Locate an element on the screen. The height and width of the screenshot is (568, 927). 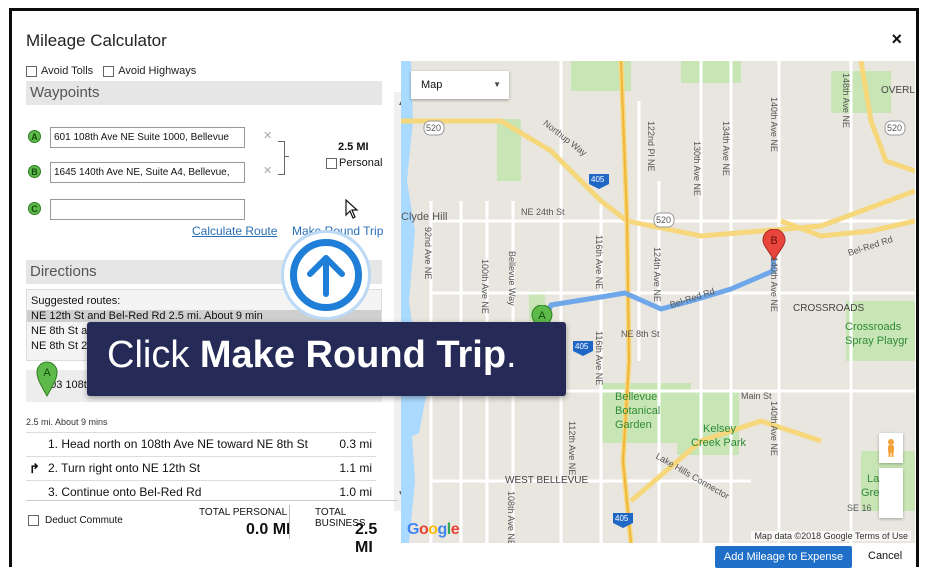
route-end-marker-b-icon: B is located at coordinates (774, 247).